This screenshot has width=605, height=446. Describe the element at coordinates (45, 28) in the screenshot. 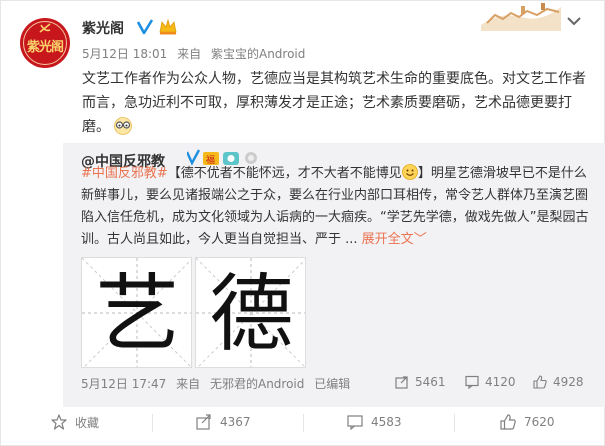

I see `emblem-icon` at that location.